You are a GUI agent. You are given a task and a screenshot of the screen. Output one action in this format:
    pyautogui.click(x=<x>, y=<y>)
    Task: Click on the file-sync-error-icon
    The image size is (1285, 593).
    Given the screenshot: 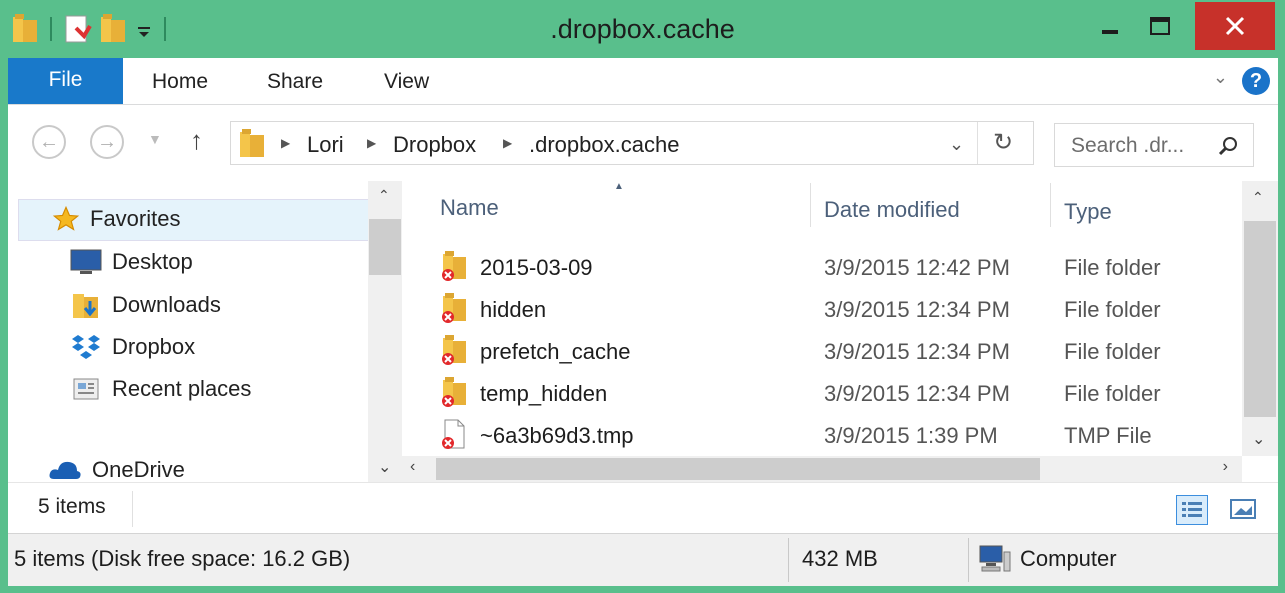 What is the action you would take?
    pyautogui.click(x=453, y=434)
    